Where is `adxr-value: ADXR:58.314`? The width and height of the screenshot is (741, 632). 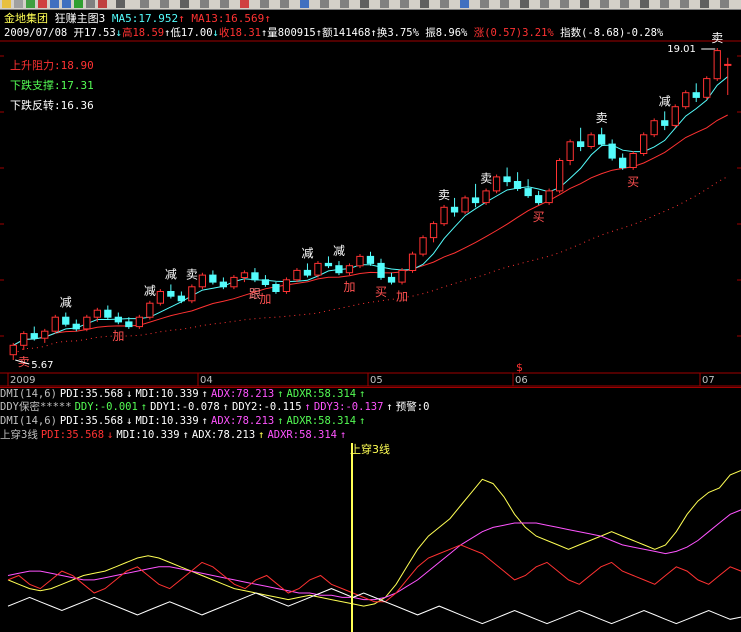
adxr-value: ADXR:58.314 is located at coordinates (302, 435).